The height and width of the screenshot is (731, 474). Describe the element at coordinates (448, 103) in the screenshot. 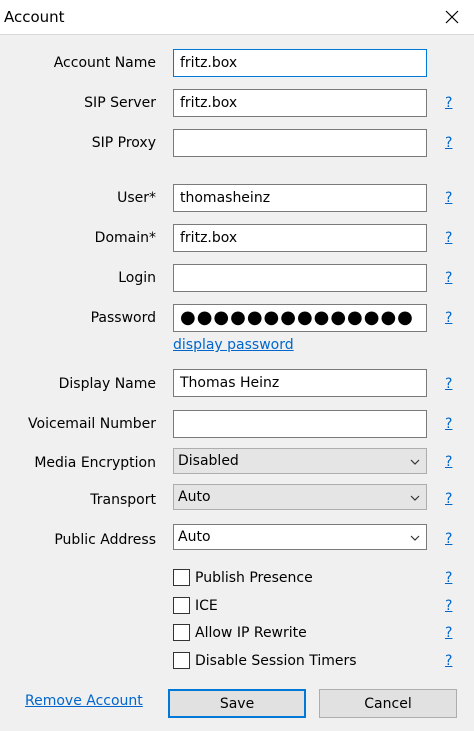

I see `sip-server-help-link: ?` at that location.